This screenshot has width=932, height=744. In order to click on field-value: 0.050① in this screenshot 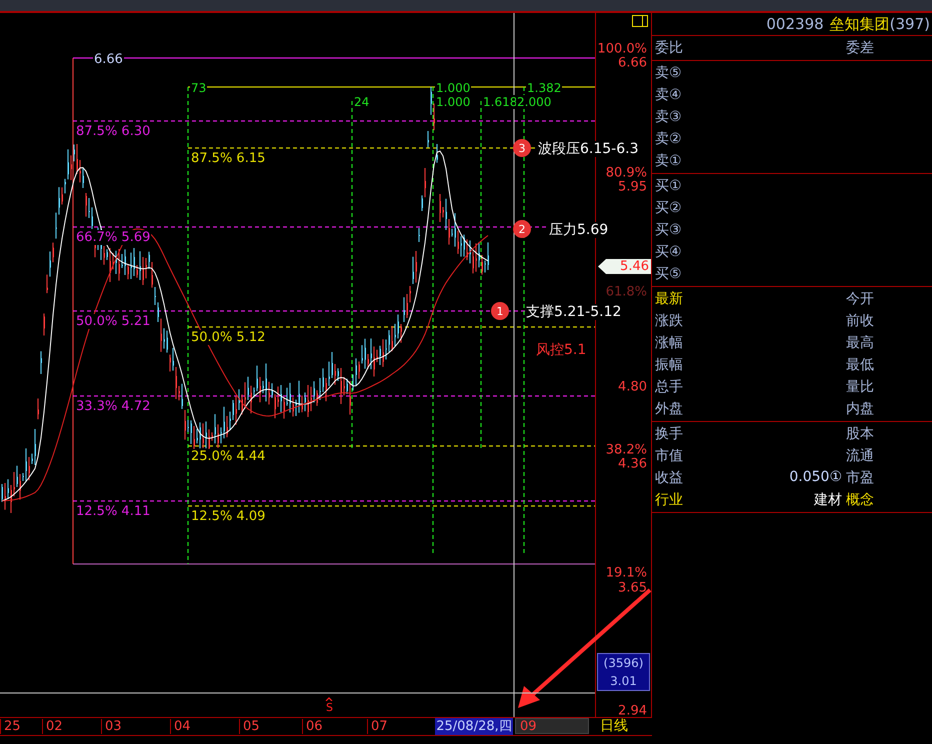, I will do `click(815, 478)`.